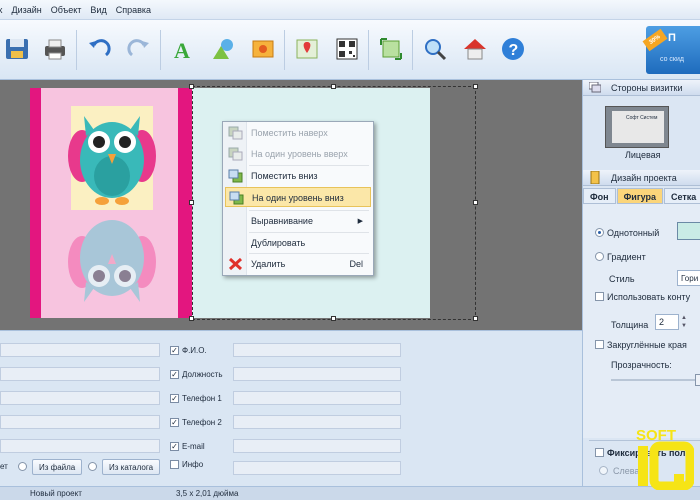  I want to click on phone2-checkbox: ✓, so click(174, 422).